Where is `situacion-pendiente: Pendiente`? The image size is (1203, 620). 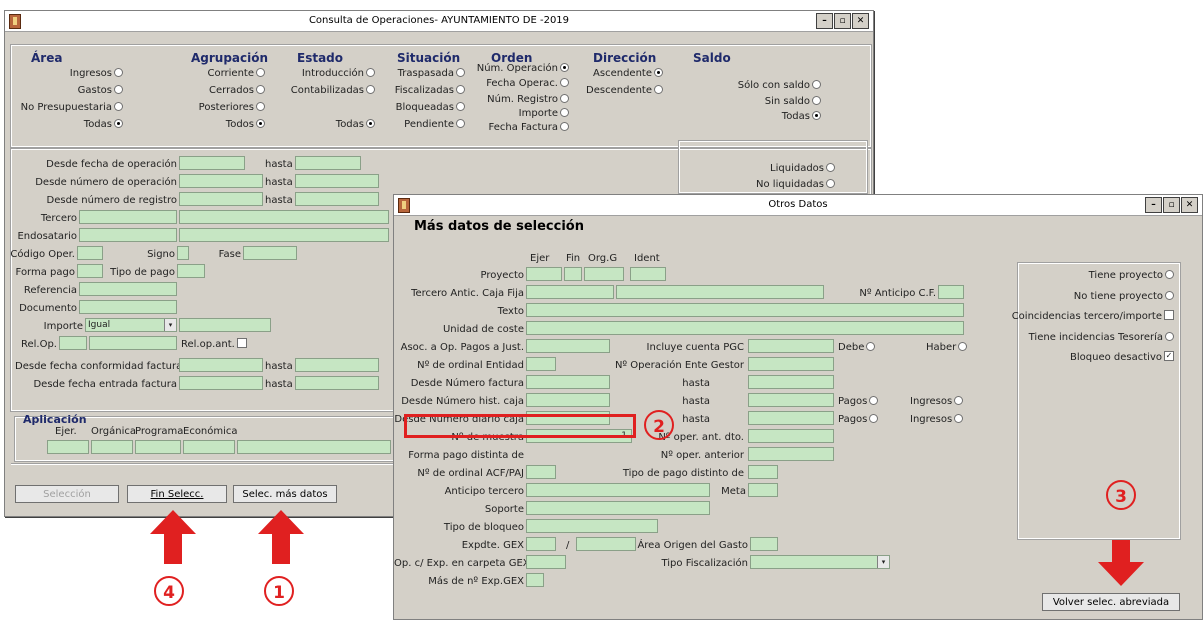 situacion-pendiente: Pendiente is located at coordinates (420, 124).